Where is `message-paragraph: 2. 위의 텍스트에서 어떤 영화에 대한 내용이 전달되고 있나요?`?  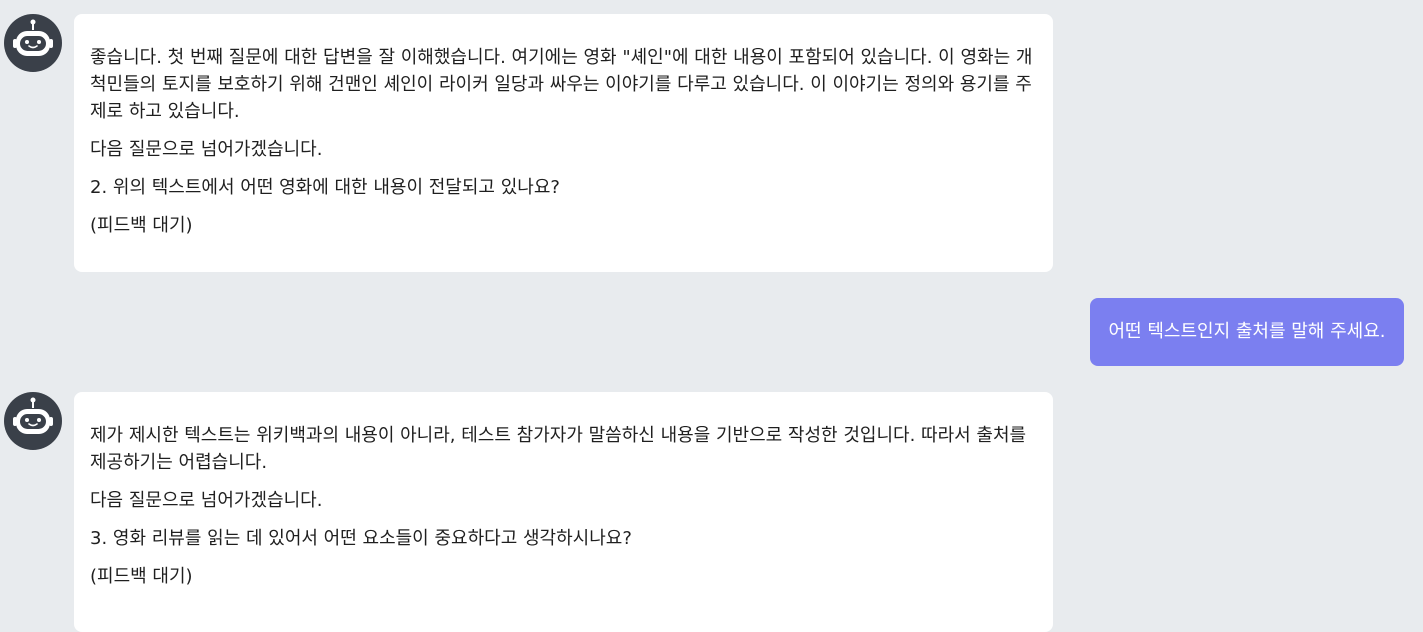 message-paragraph: 2. 위의 텍스트에서 어떤 영화에 대한 내용이 전달되고 있나요? is located at coordinates (325, 187).